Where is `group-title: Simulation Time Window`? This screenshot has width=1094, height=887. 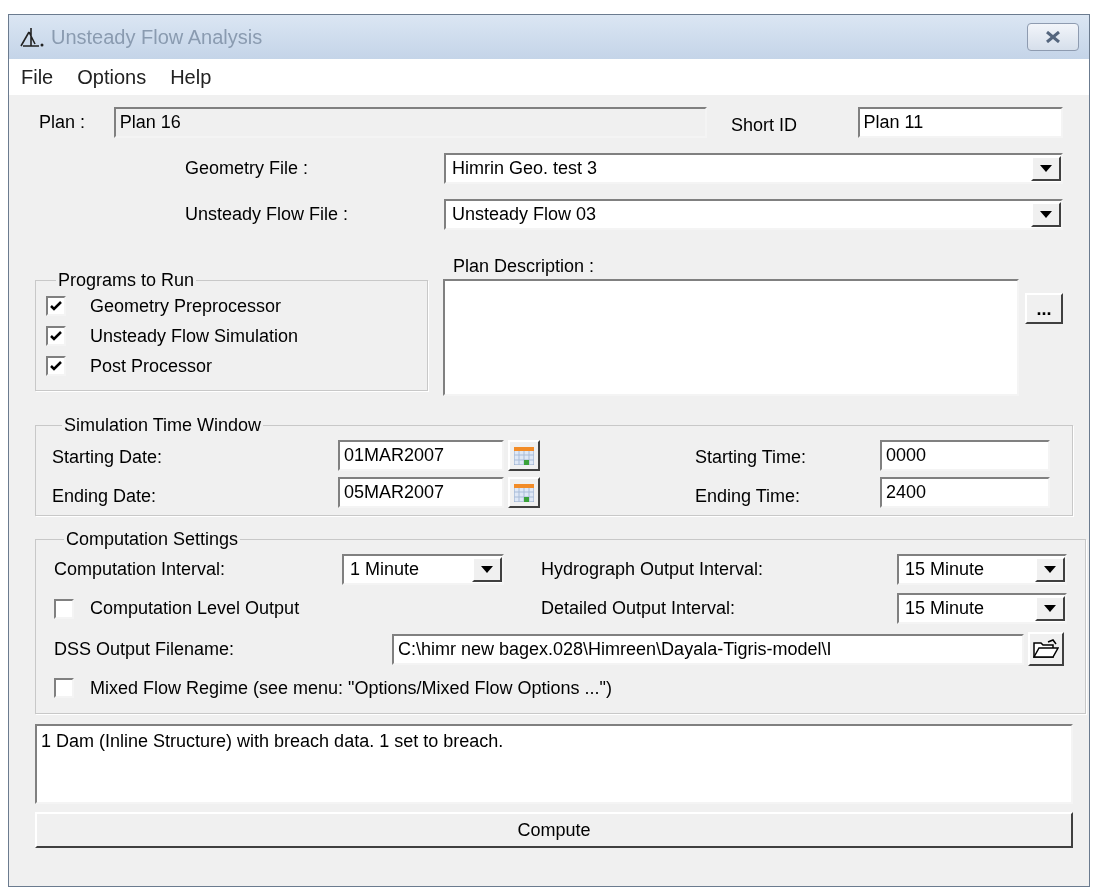
group-title: Simulation Time Window is located at coordinates (163, 425).